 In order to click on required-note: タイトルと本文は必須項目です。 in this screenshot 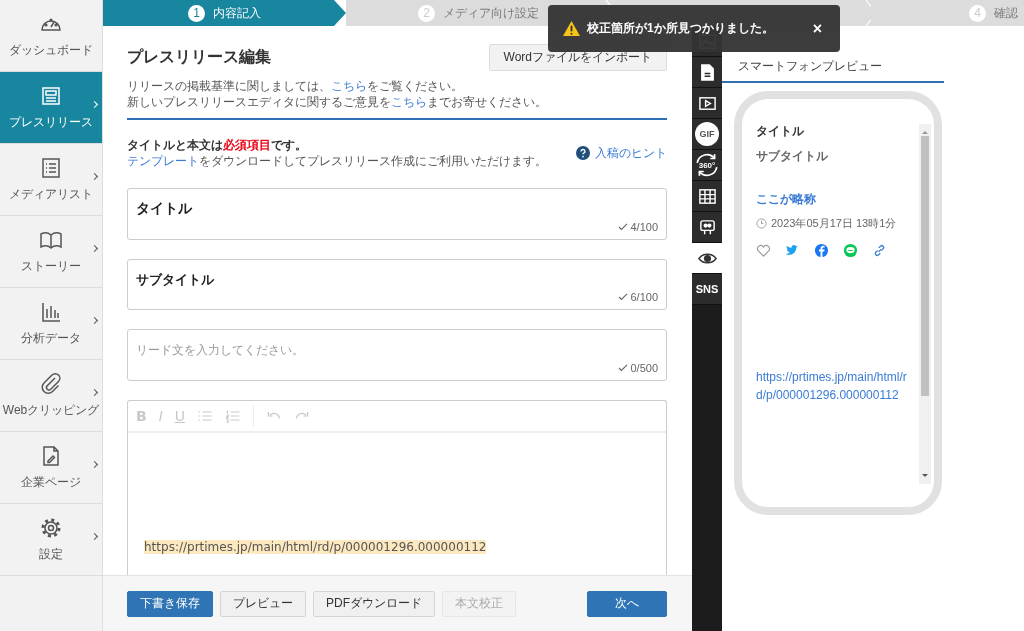, I will do `click(217, 145)`.